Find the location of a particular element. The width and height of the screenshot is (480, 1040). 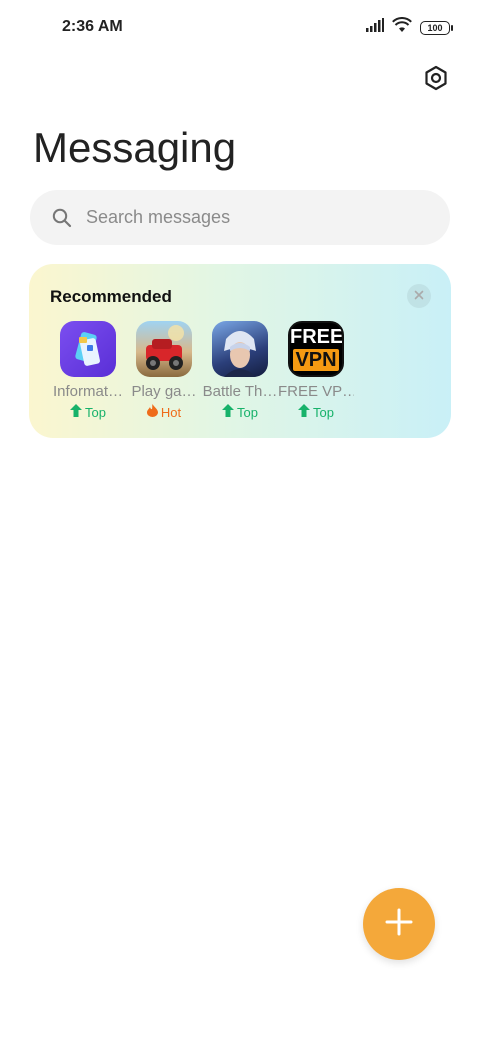

search-bar is located at coordinates (240, 217).